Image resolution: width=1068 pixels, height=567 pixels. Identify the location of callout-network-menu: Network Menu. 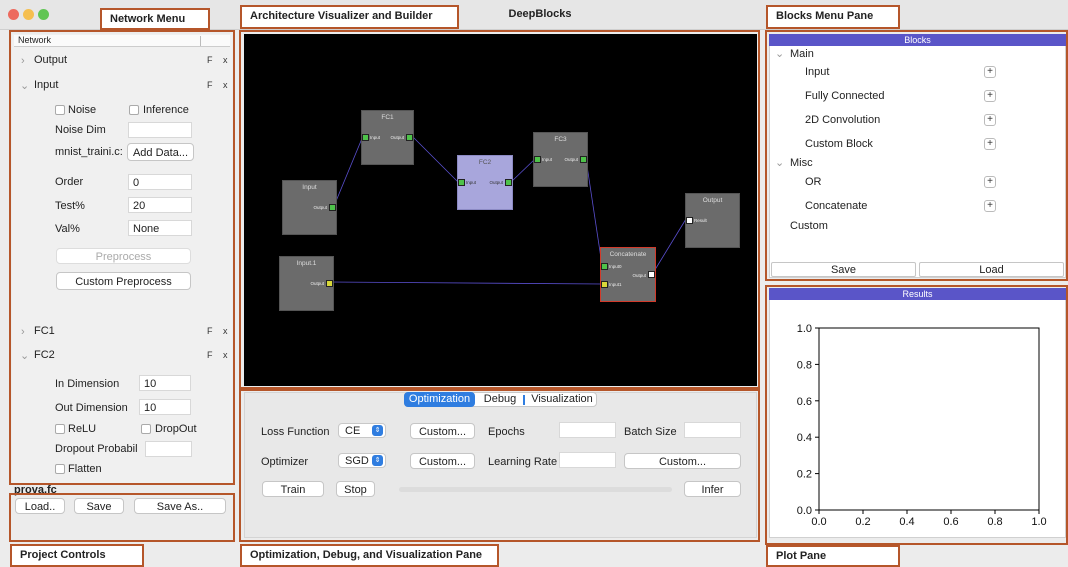
(155, 19).